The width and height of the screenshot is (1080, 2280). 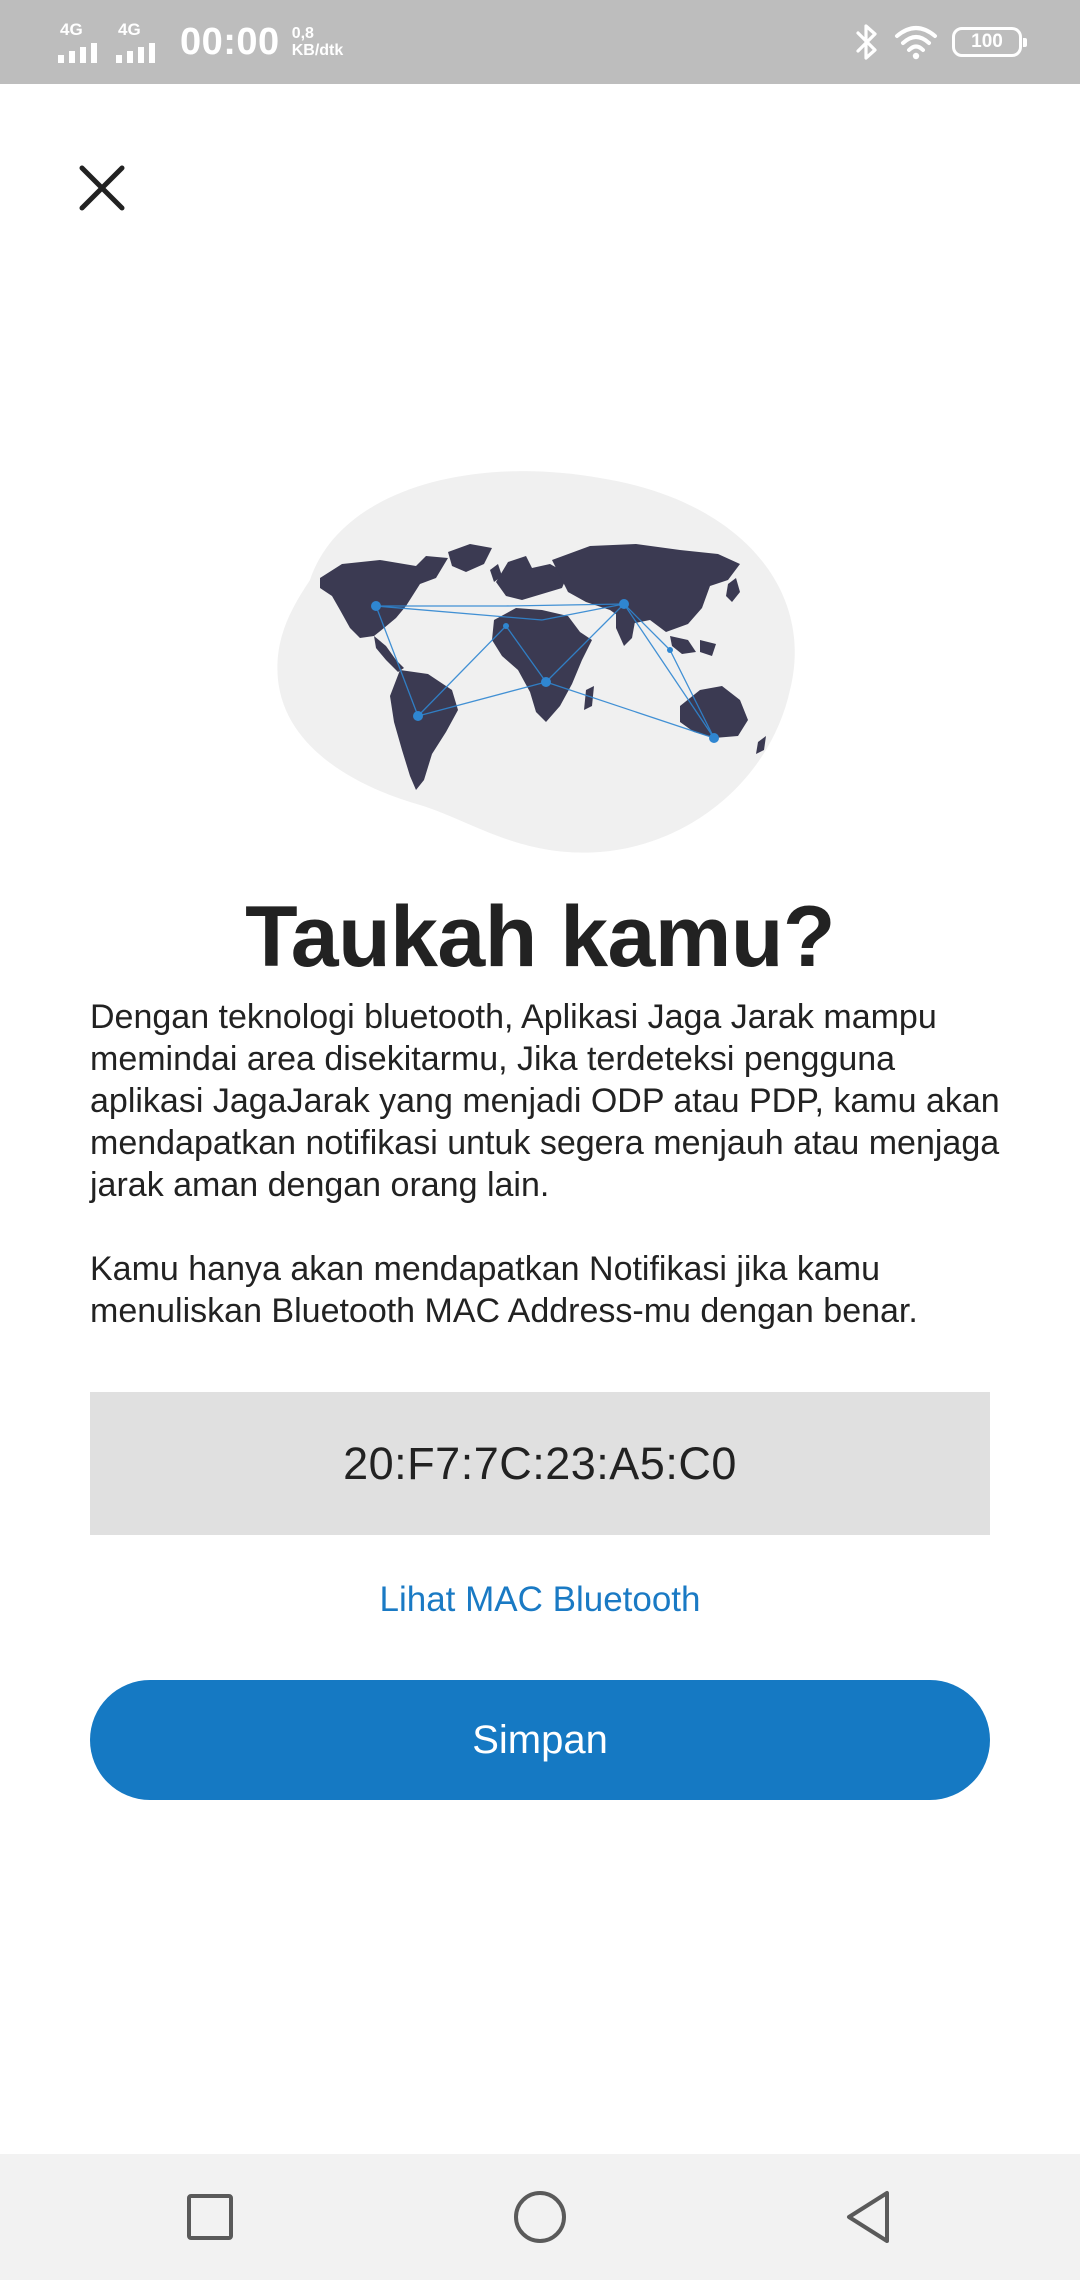 I want to click on home-button, so click(x=540, y=2217).